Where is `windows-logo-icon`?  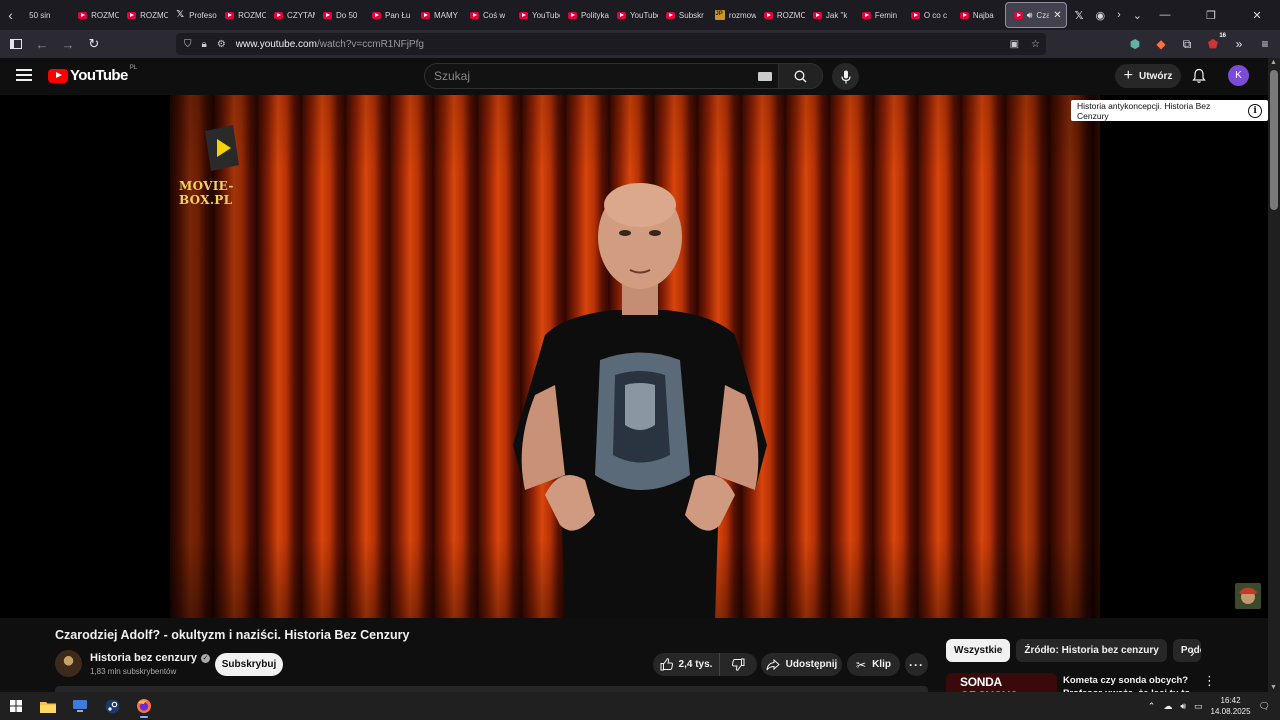
windows-logo-icon is located at coordinates (16, 706).